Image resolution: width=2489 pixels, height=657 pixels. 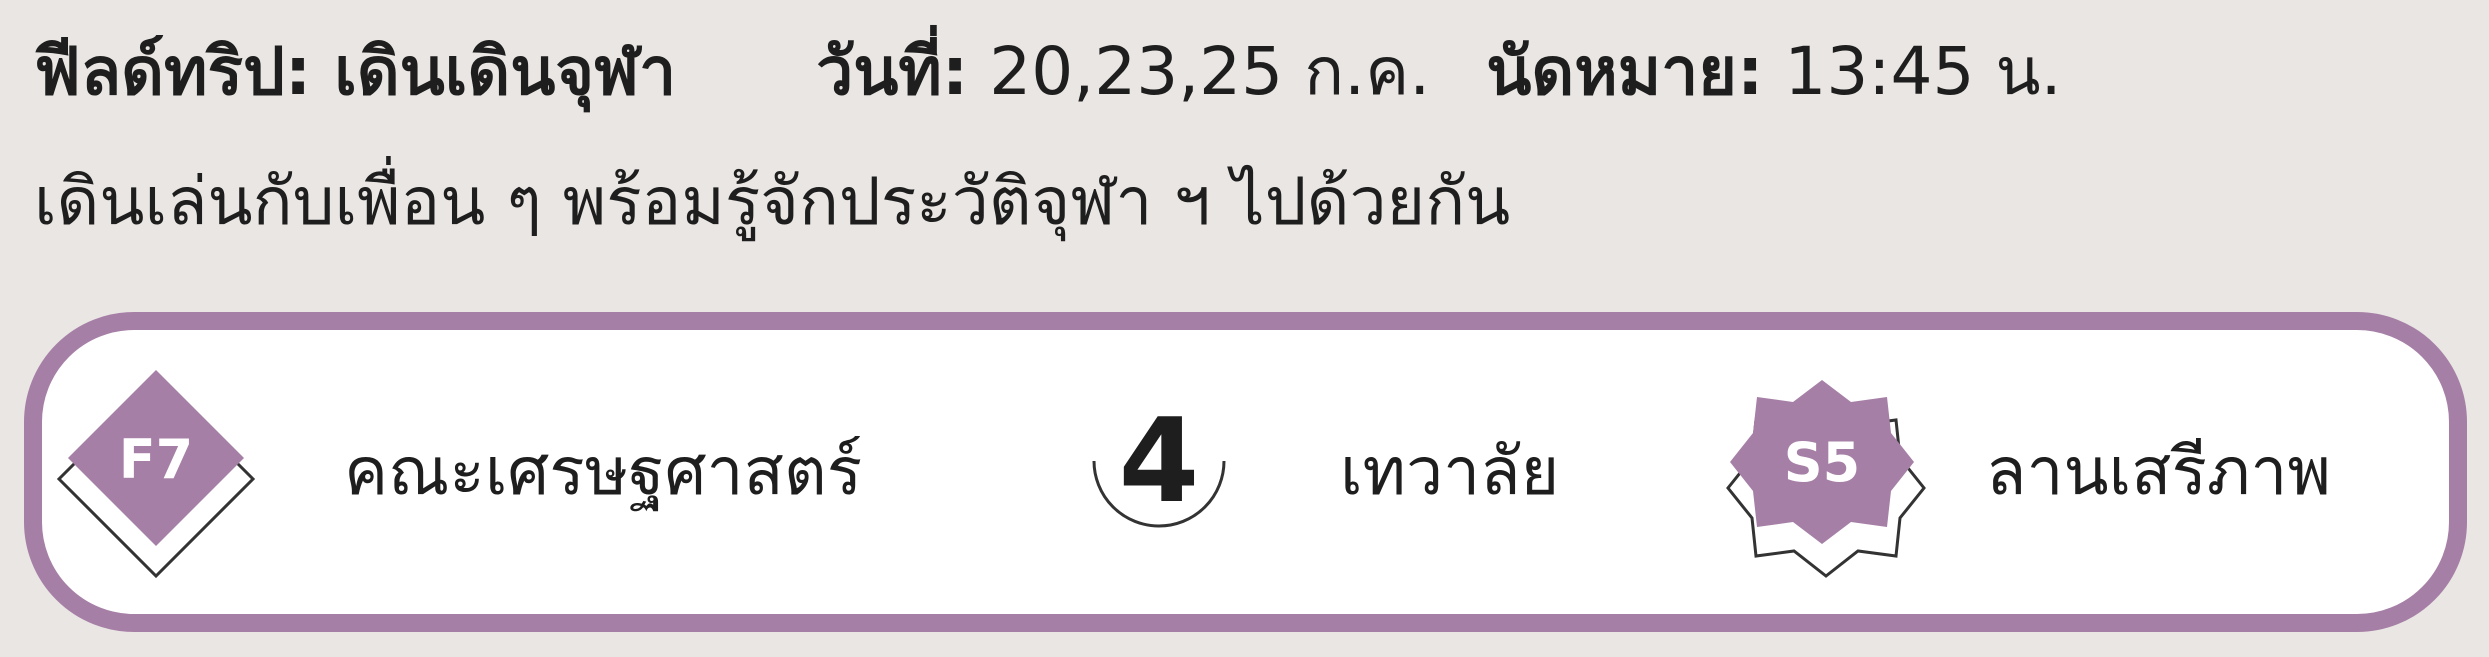 What do you see at coordinates (1923, 71) in the screenshot?
I see `appointment-value: 13:45 น.` at bounding box center [1923, 71].